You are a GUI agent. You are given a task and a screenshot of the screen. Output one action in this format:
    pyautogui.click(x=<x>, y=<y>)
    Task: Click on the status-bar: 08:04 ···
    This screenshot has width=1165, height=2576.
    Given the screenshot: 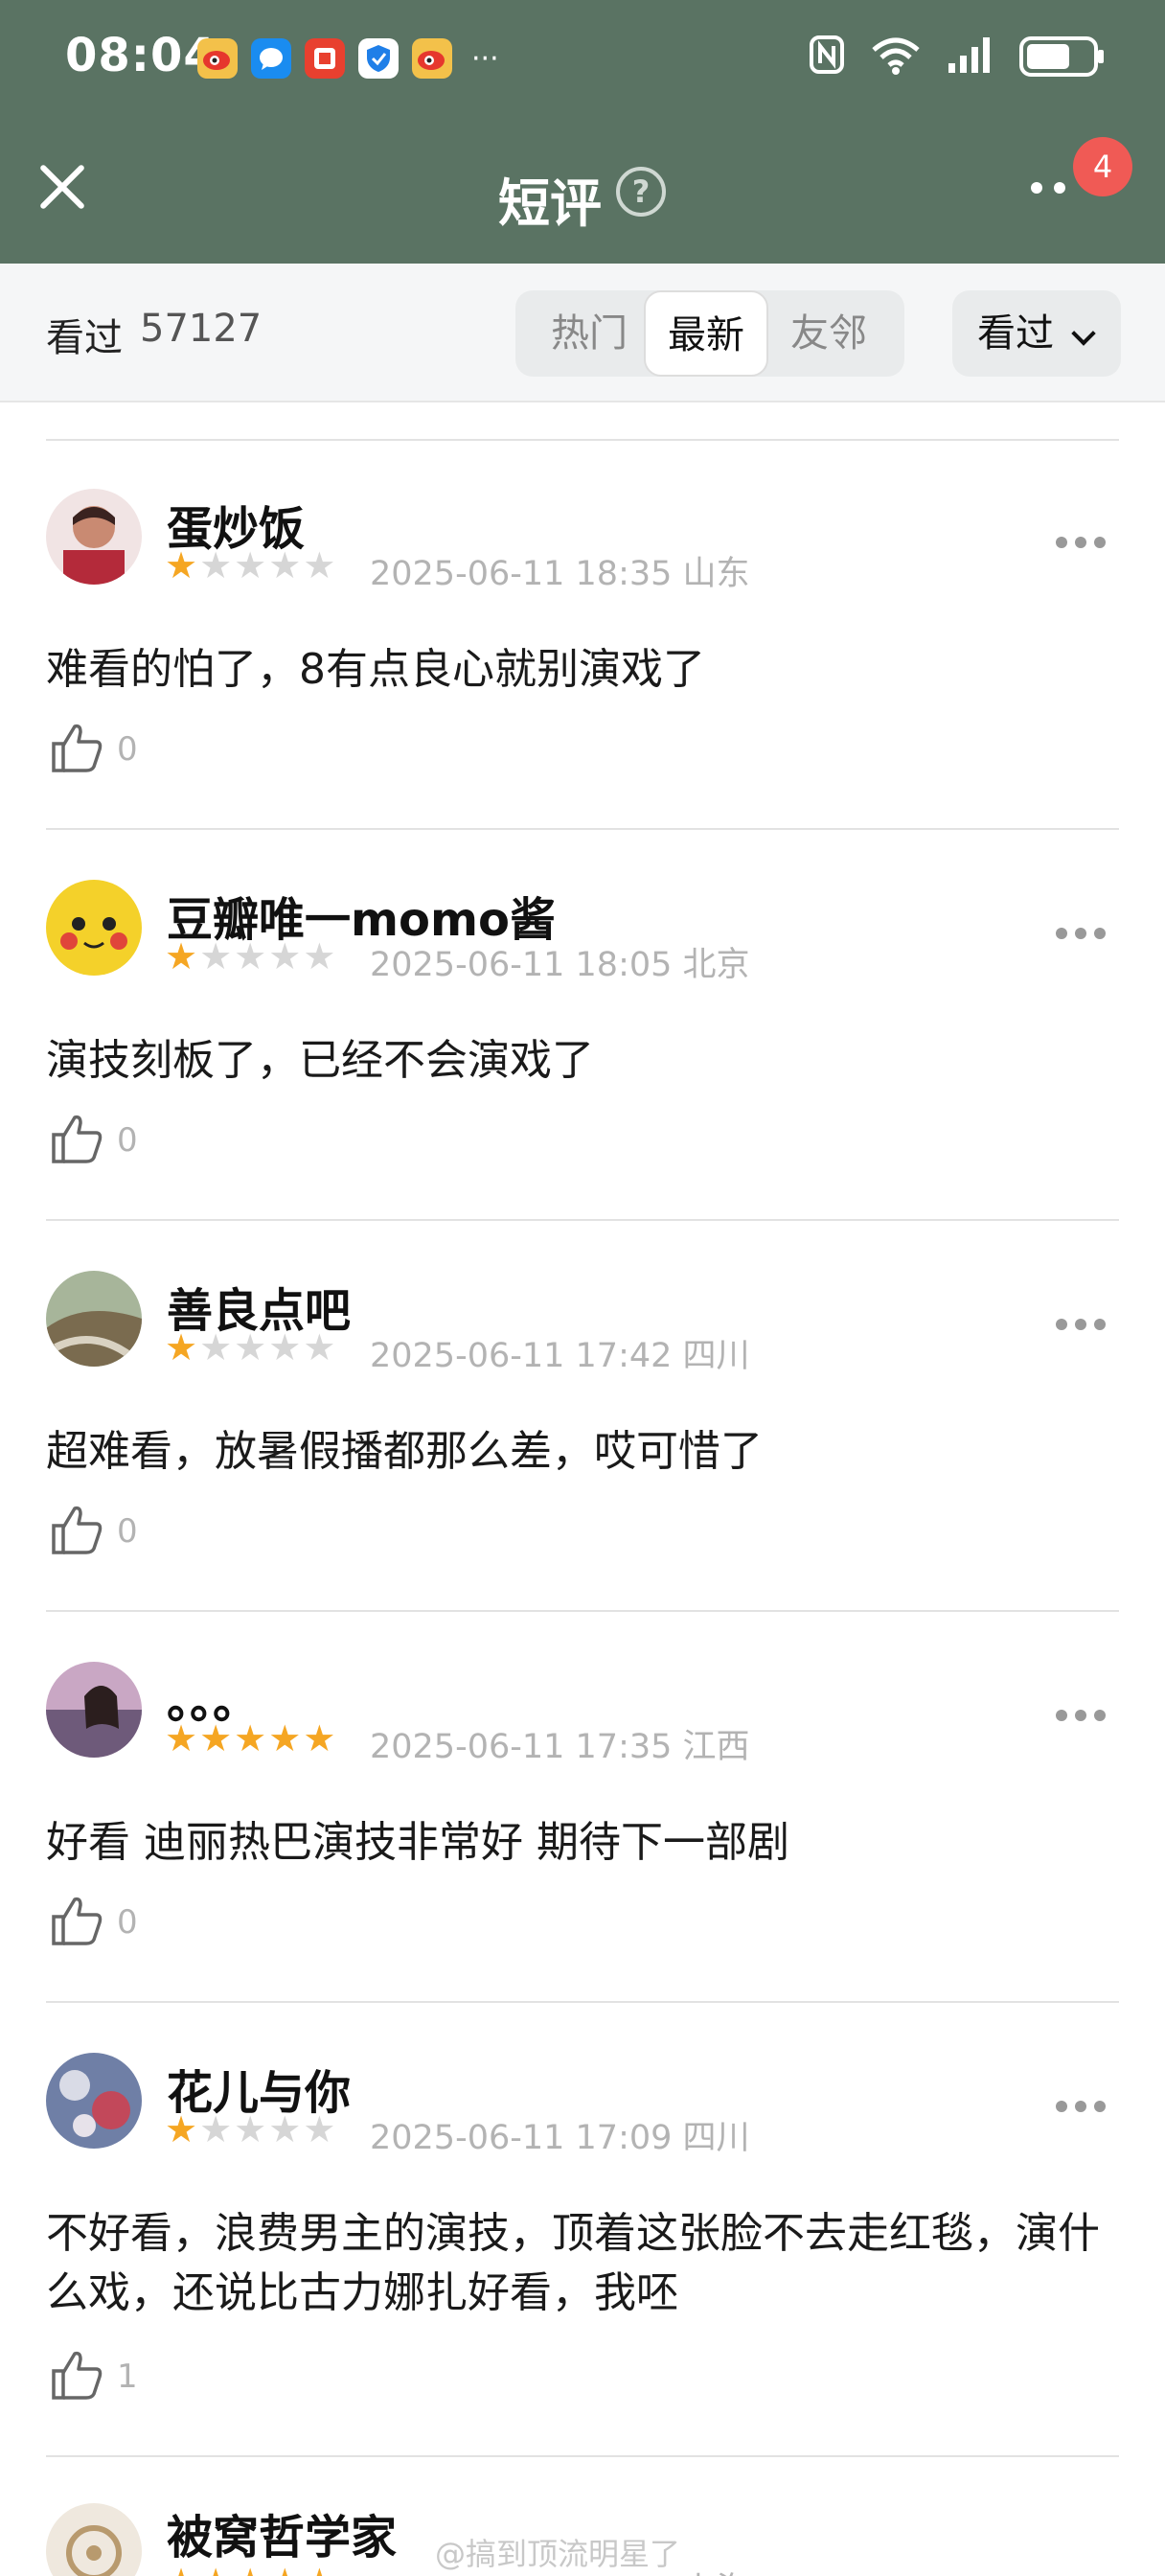 What is the action you would take?
    pyautogui.click(x=582, y=57)
    